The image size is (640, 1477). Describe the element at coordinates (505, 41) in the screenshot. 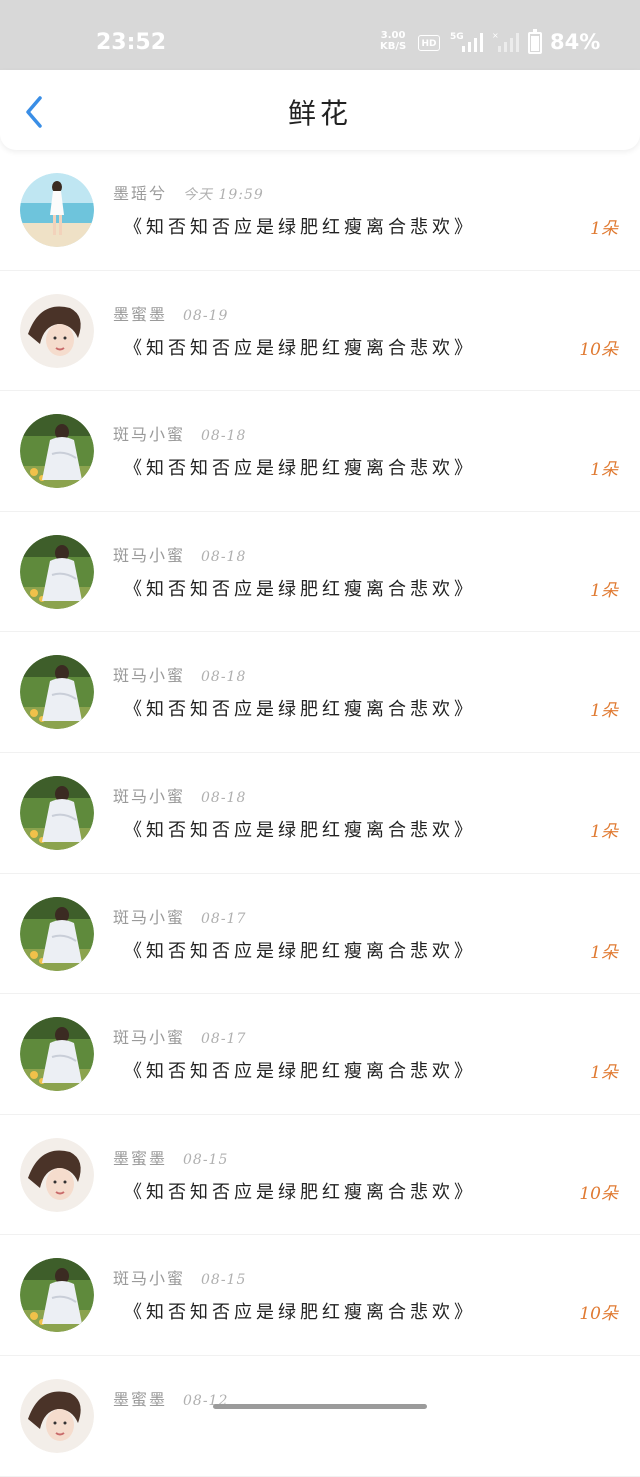

I see `signal-sim2-icon: ×` at that location.